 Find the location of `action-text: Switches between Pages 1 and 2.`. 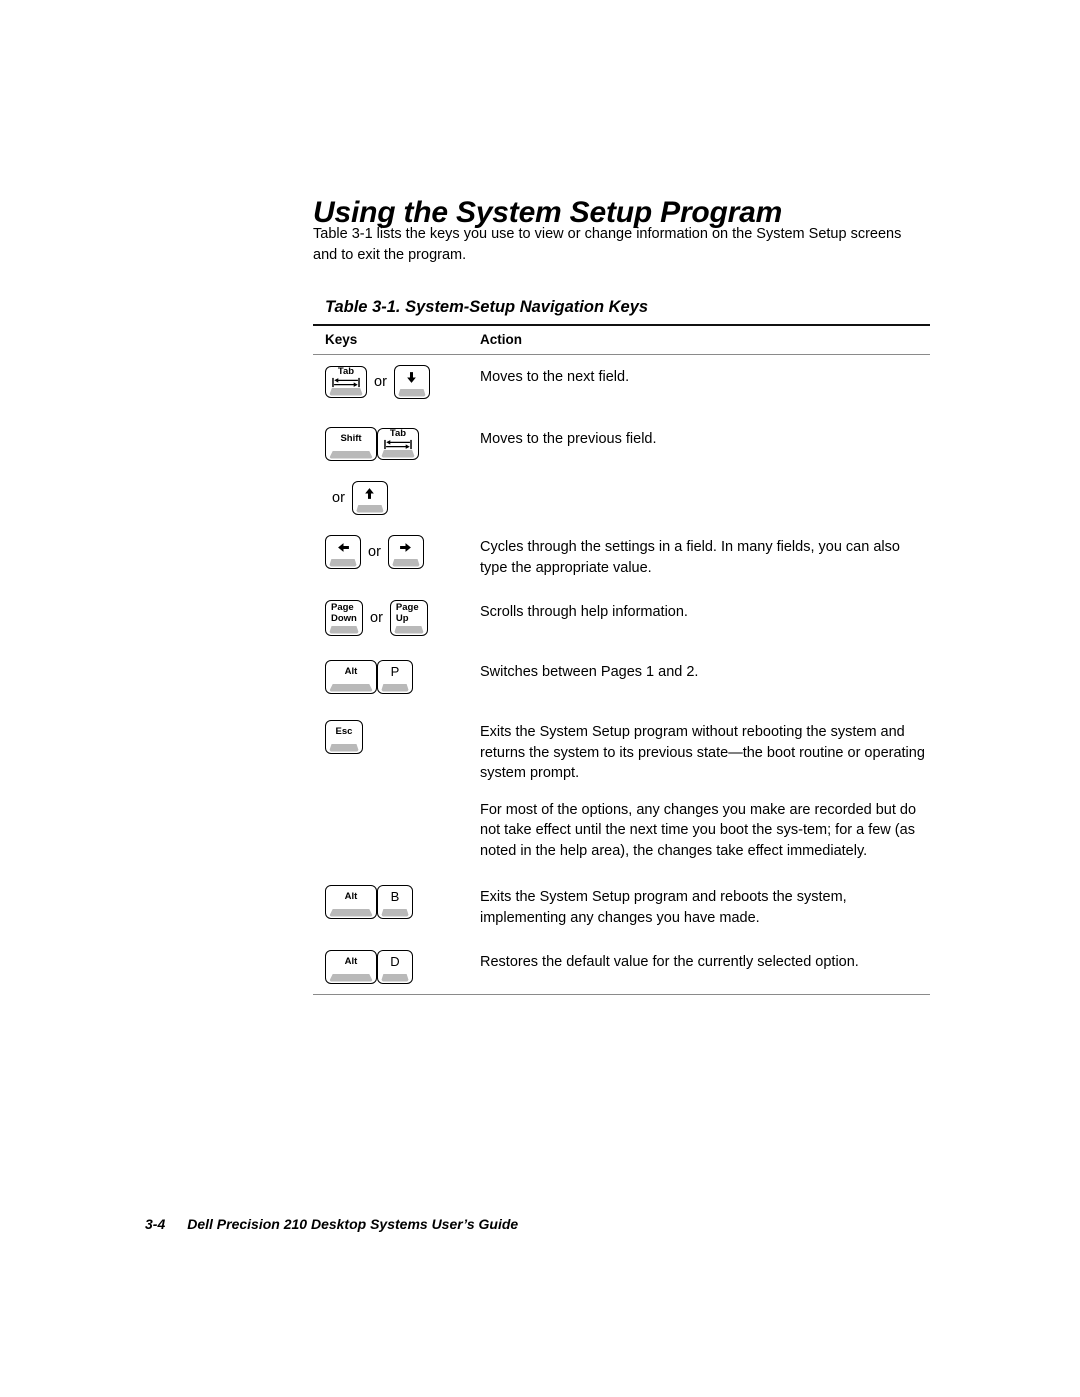

action-text: Switches between Pages 1 and 2. is located at coordinates (589, 672).